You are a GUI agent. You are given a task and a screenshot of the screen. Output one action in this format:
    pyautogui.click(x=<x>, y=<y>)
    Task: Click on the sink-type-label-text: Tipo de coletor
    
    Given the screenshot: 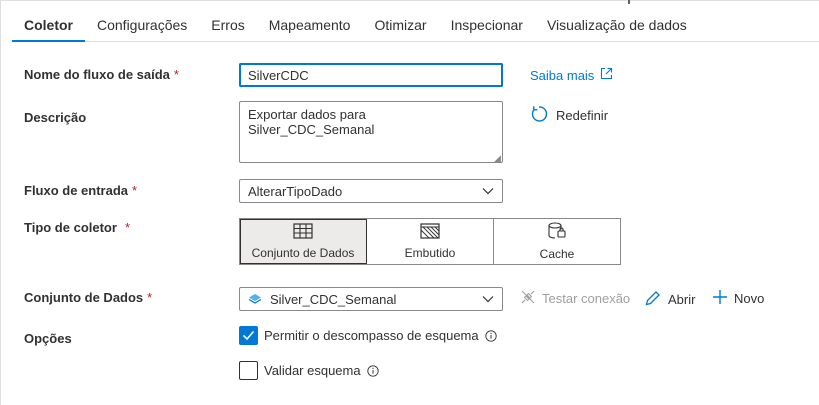 What is the action you would take?
    pyautogui.click(x=70, y=227)
    